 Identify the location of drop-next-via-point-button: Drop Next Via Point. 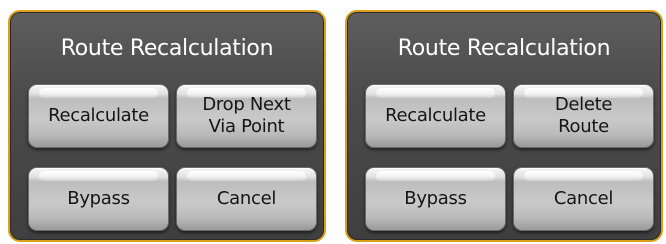
(246, 116).